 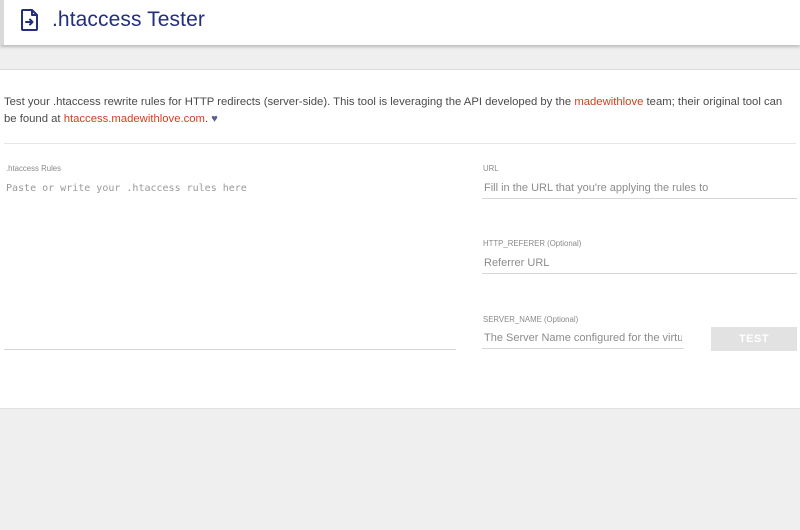 What do you see at coordinates (400, 22) in the screenshot?
I see `page-header: .htaccess Tester` at bounding box center [400, 22].